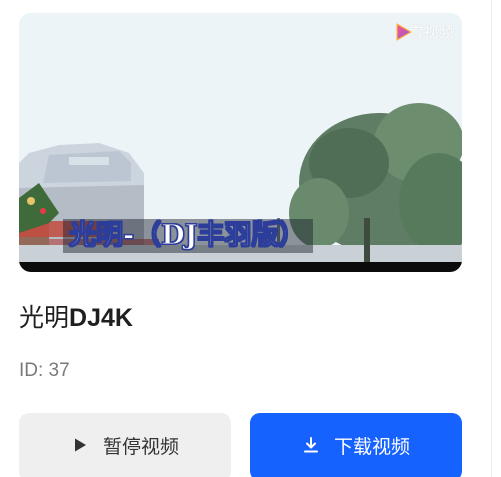  Describe the element at coordinates (240, 267) in the screenshot. I see `video-progress-strip` at that location.